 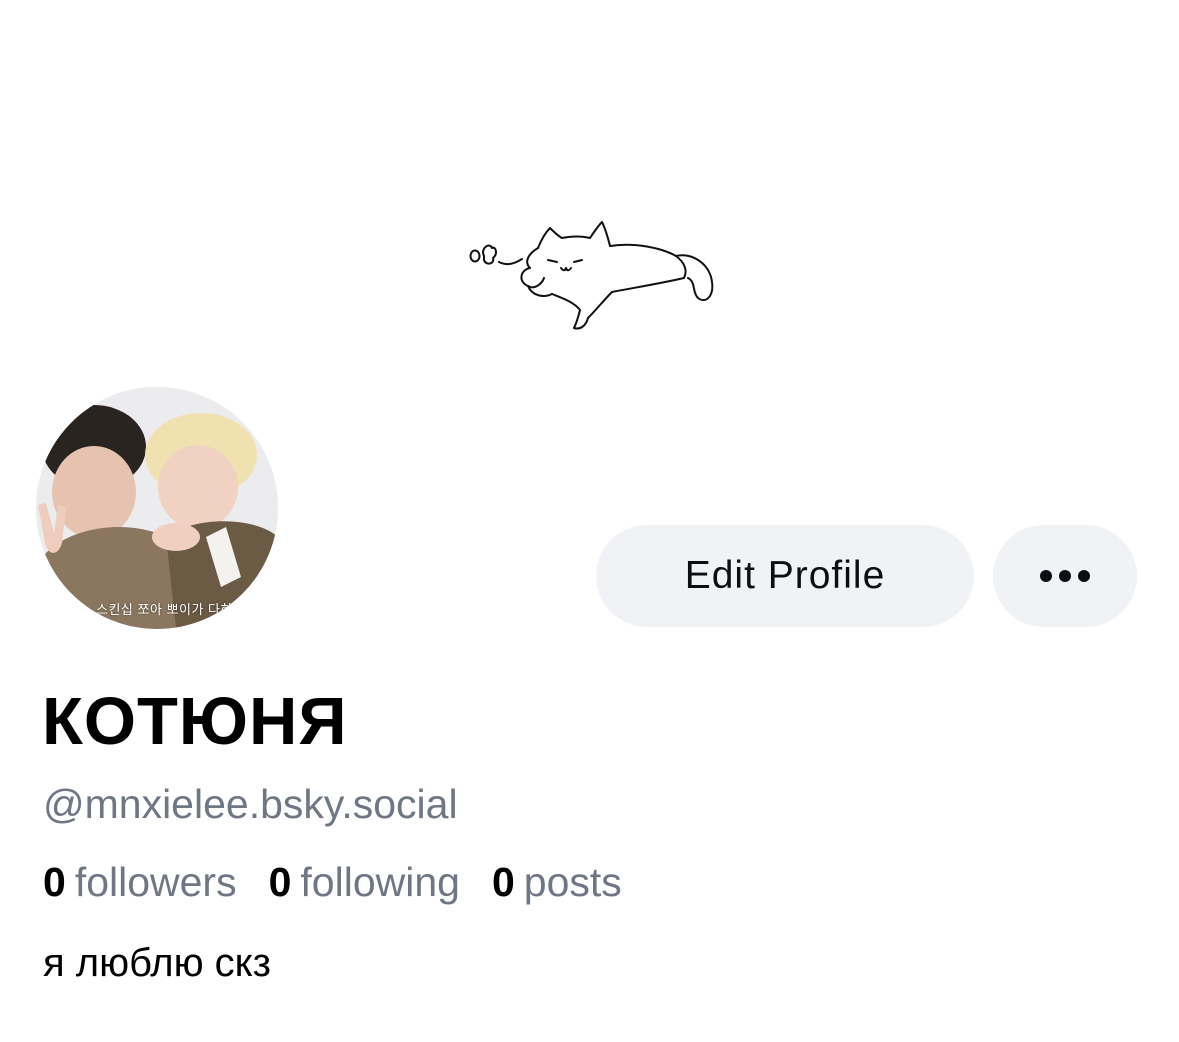 I want to click on sleeping-cat-doodle-icon, so click(x=591, y=275).